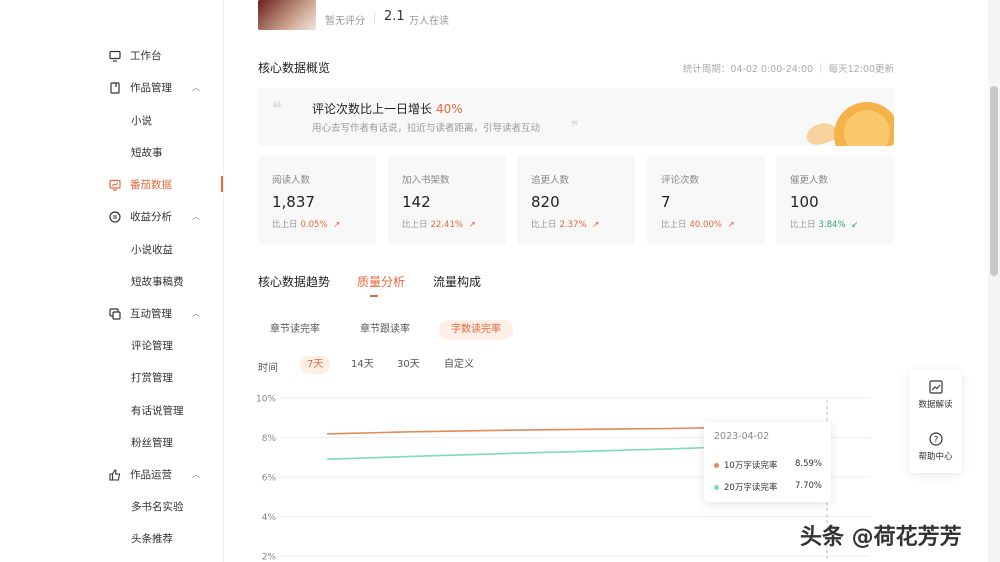 Image resolution: width=1000 pixels, height=562 pixels. What do you see at coordinates (824, 224) in the screenshot?
I see `stat-compare: 比上日 3.84% ↙` at bounding box center [824, 224].